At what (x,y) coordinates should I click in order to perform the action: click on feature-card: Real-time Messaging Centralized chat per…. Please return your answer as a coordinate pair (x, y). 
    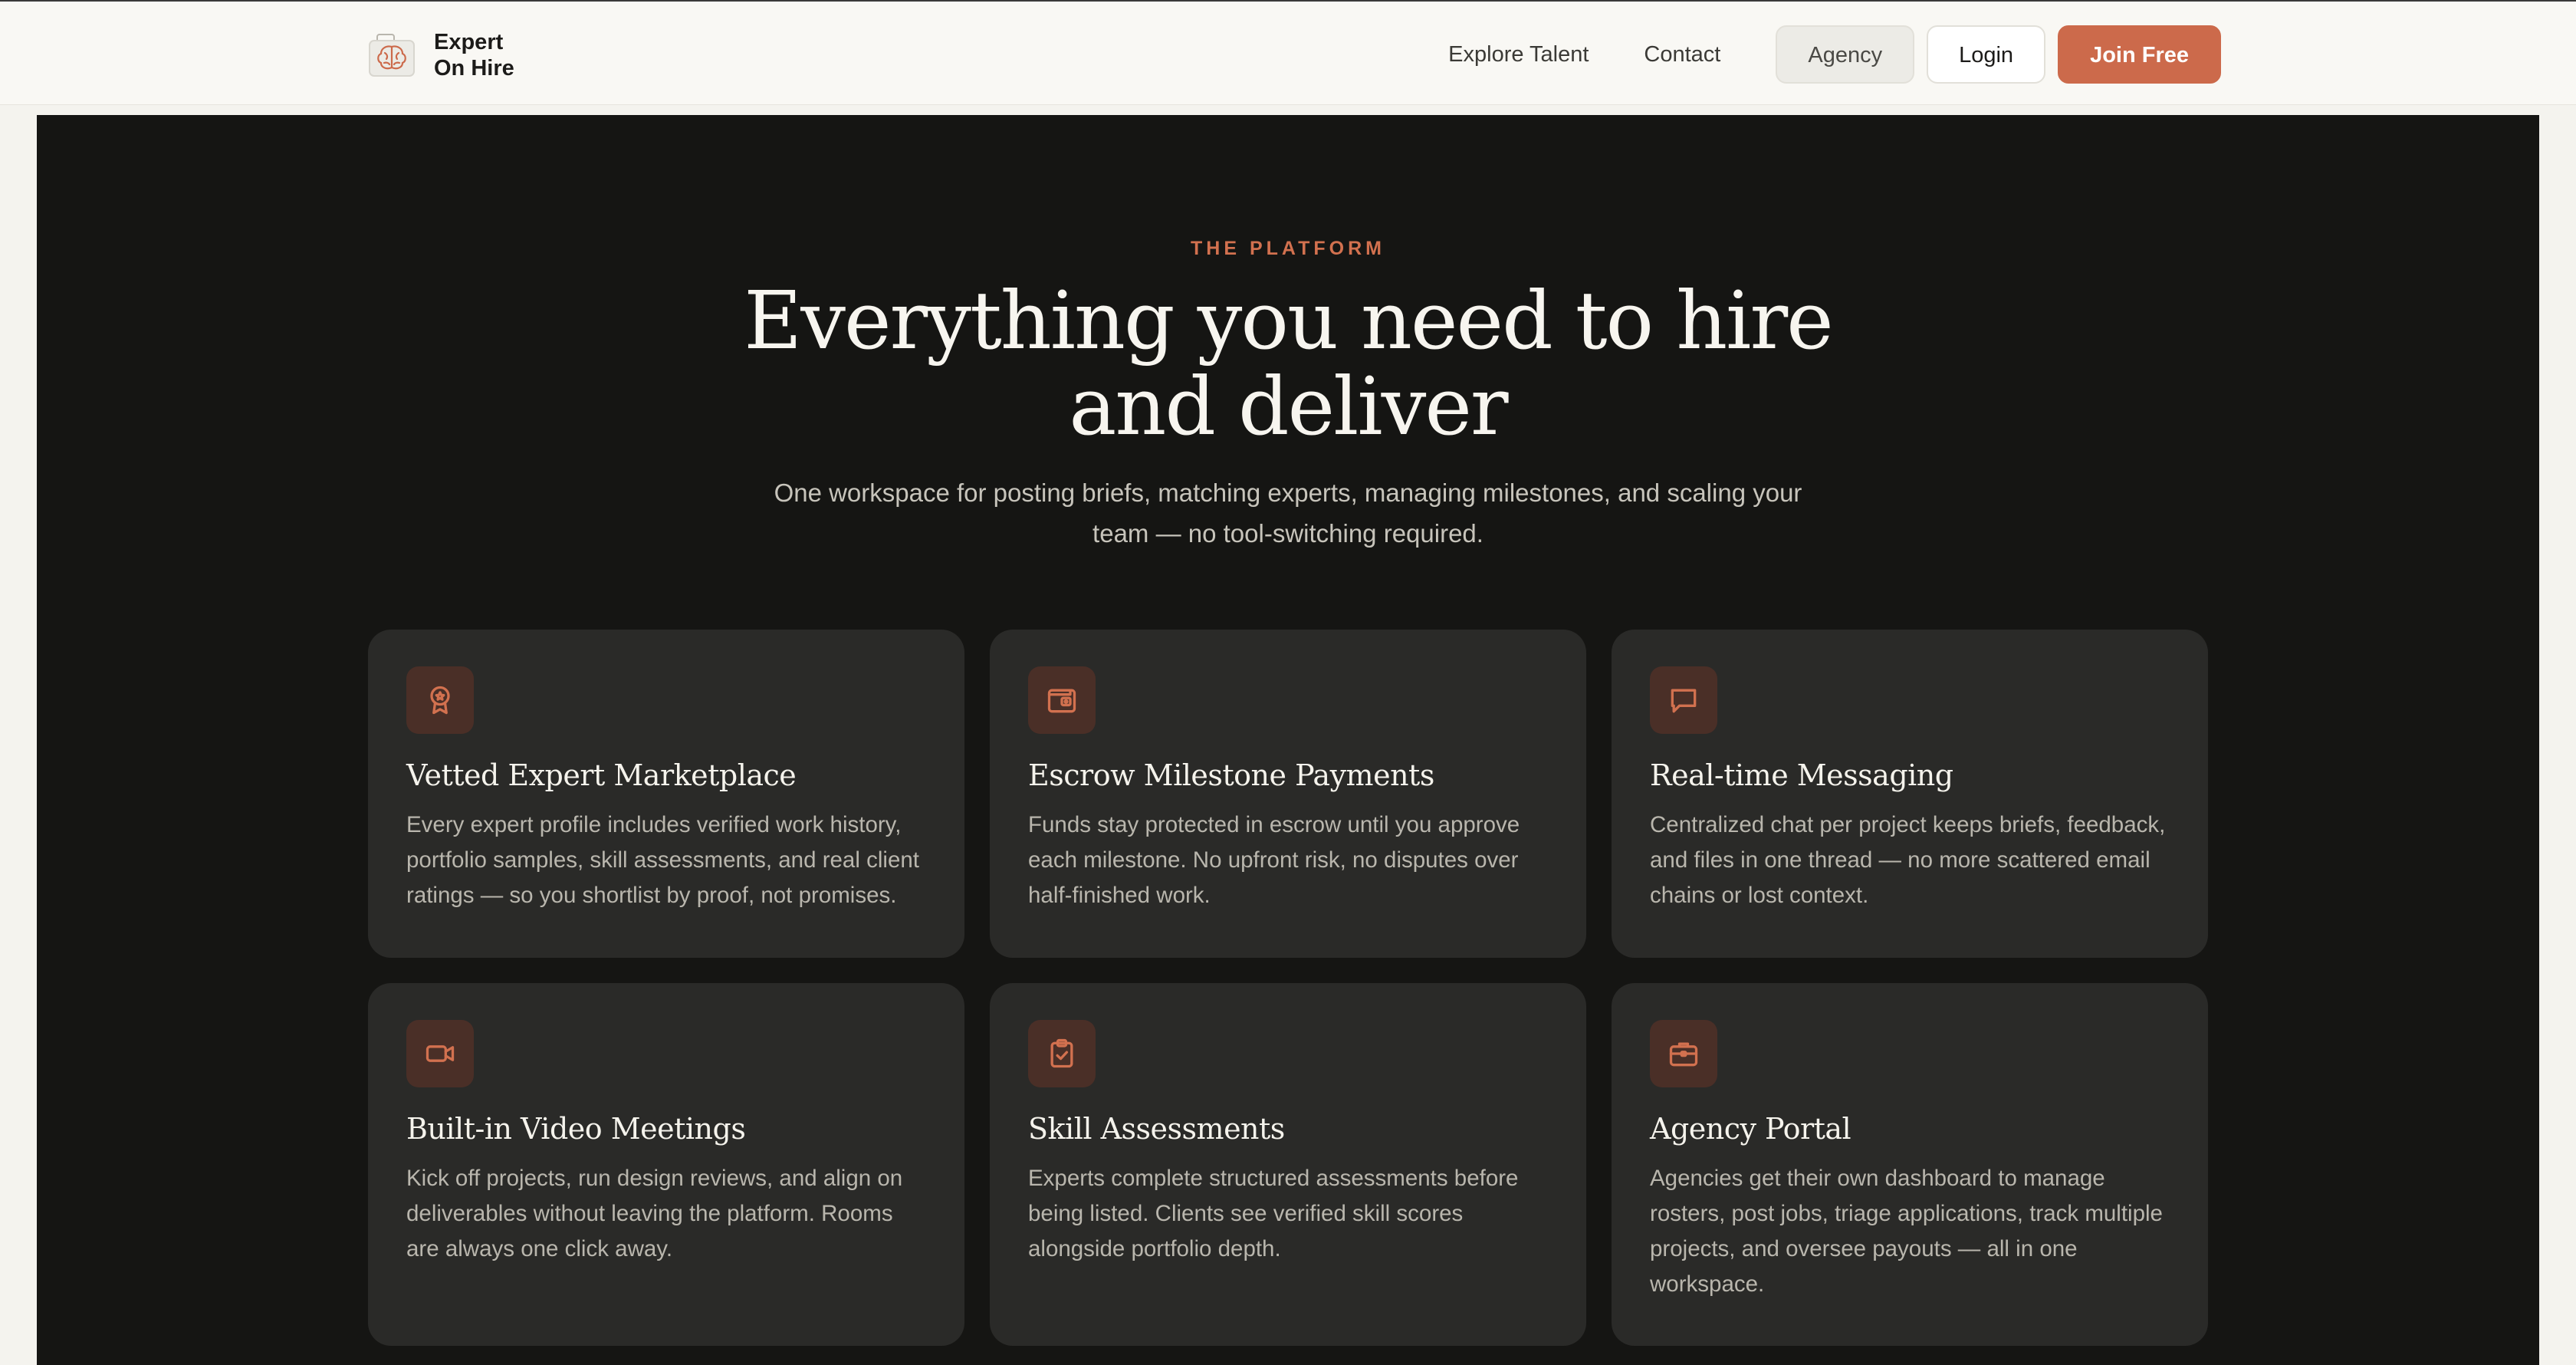
    Looking at the image, I should click on (1910, 794).